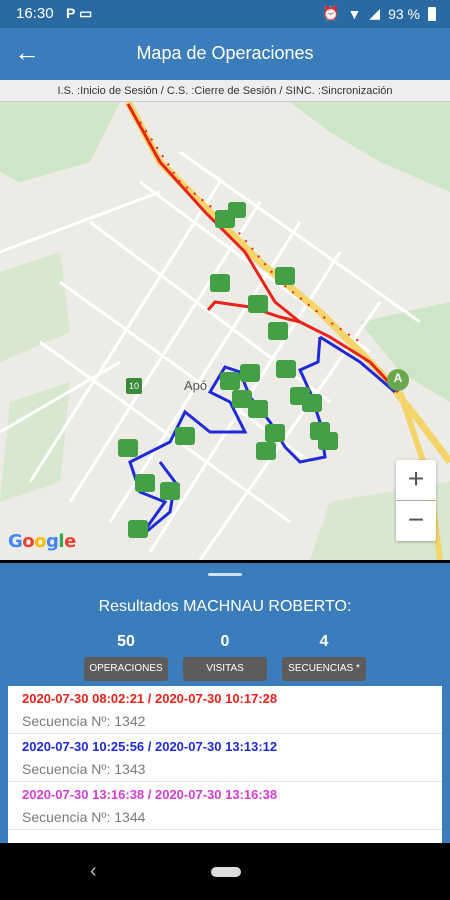 Image resolution: width=450 pixels, height=900 pixels. I want to click on status-right-icons: ⏰ ▼ ◢ 93 %, so click(379, 13).